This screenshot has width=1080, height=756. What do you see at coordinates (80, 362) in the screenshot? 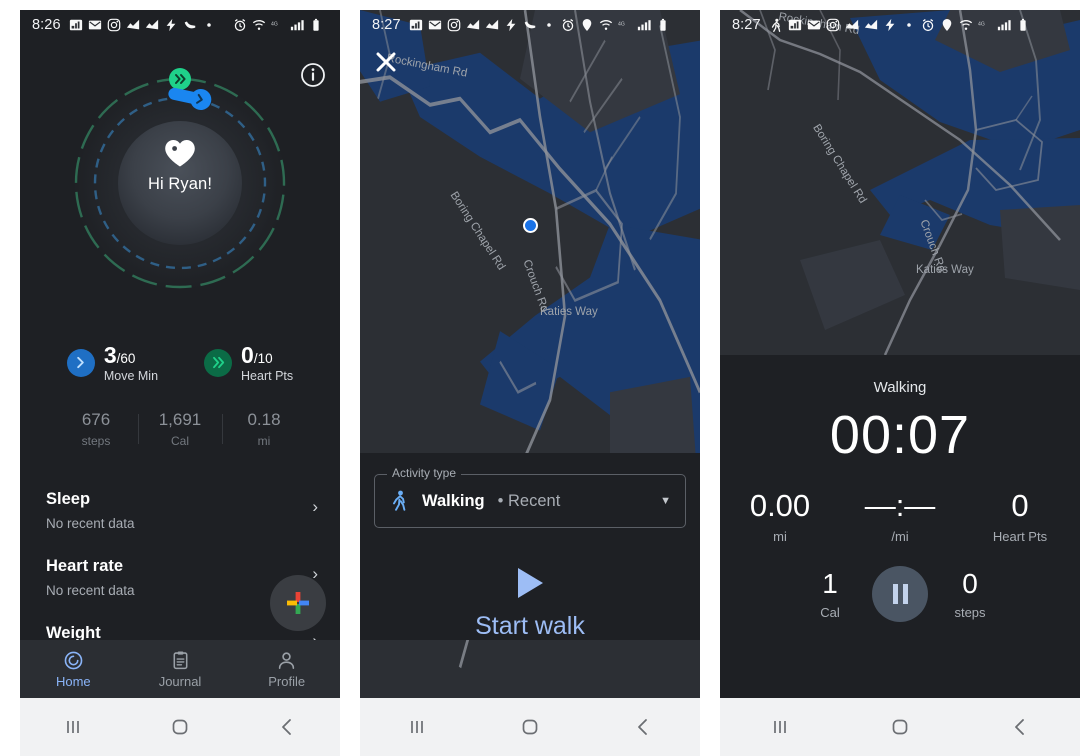
I see `chevron-right-icon` at bounding box center [80, 362].